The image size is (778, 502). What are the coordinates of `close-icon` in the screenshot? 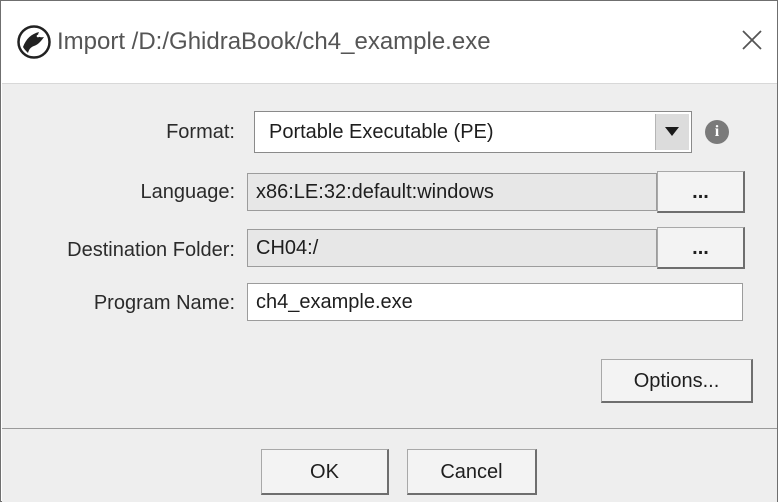 It's located at (752, 40).